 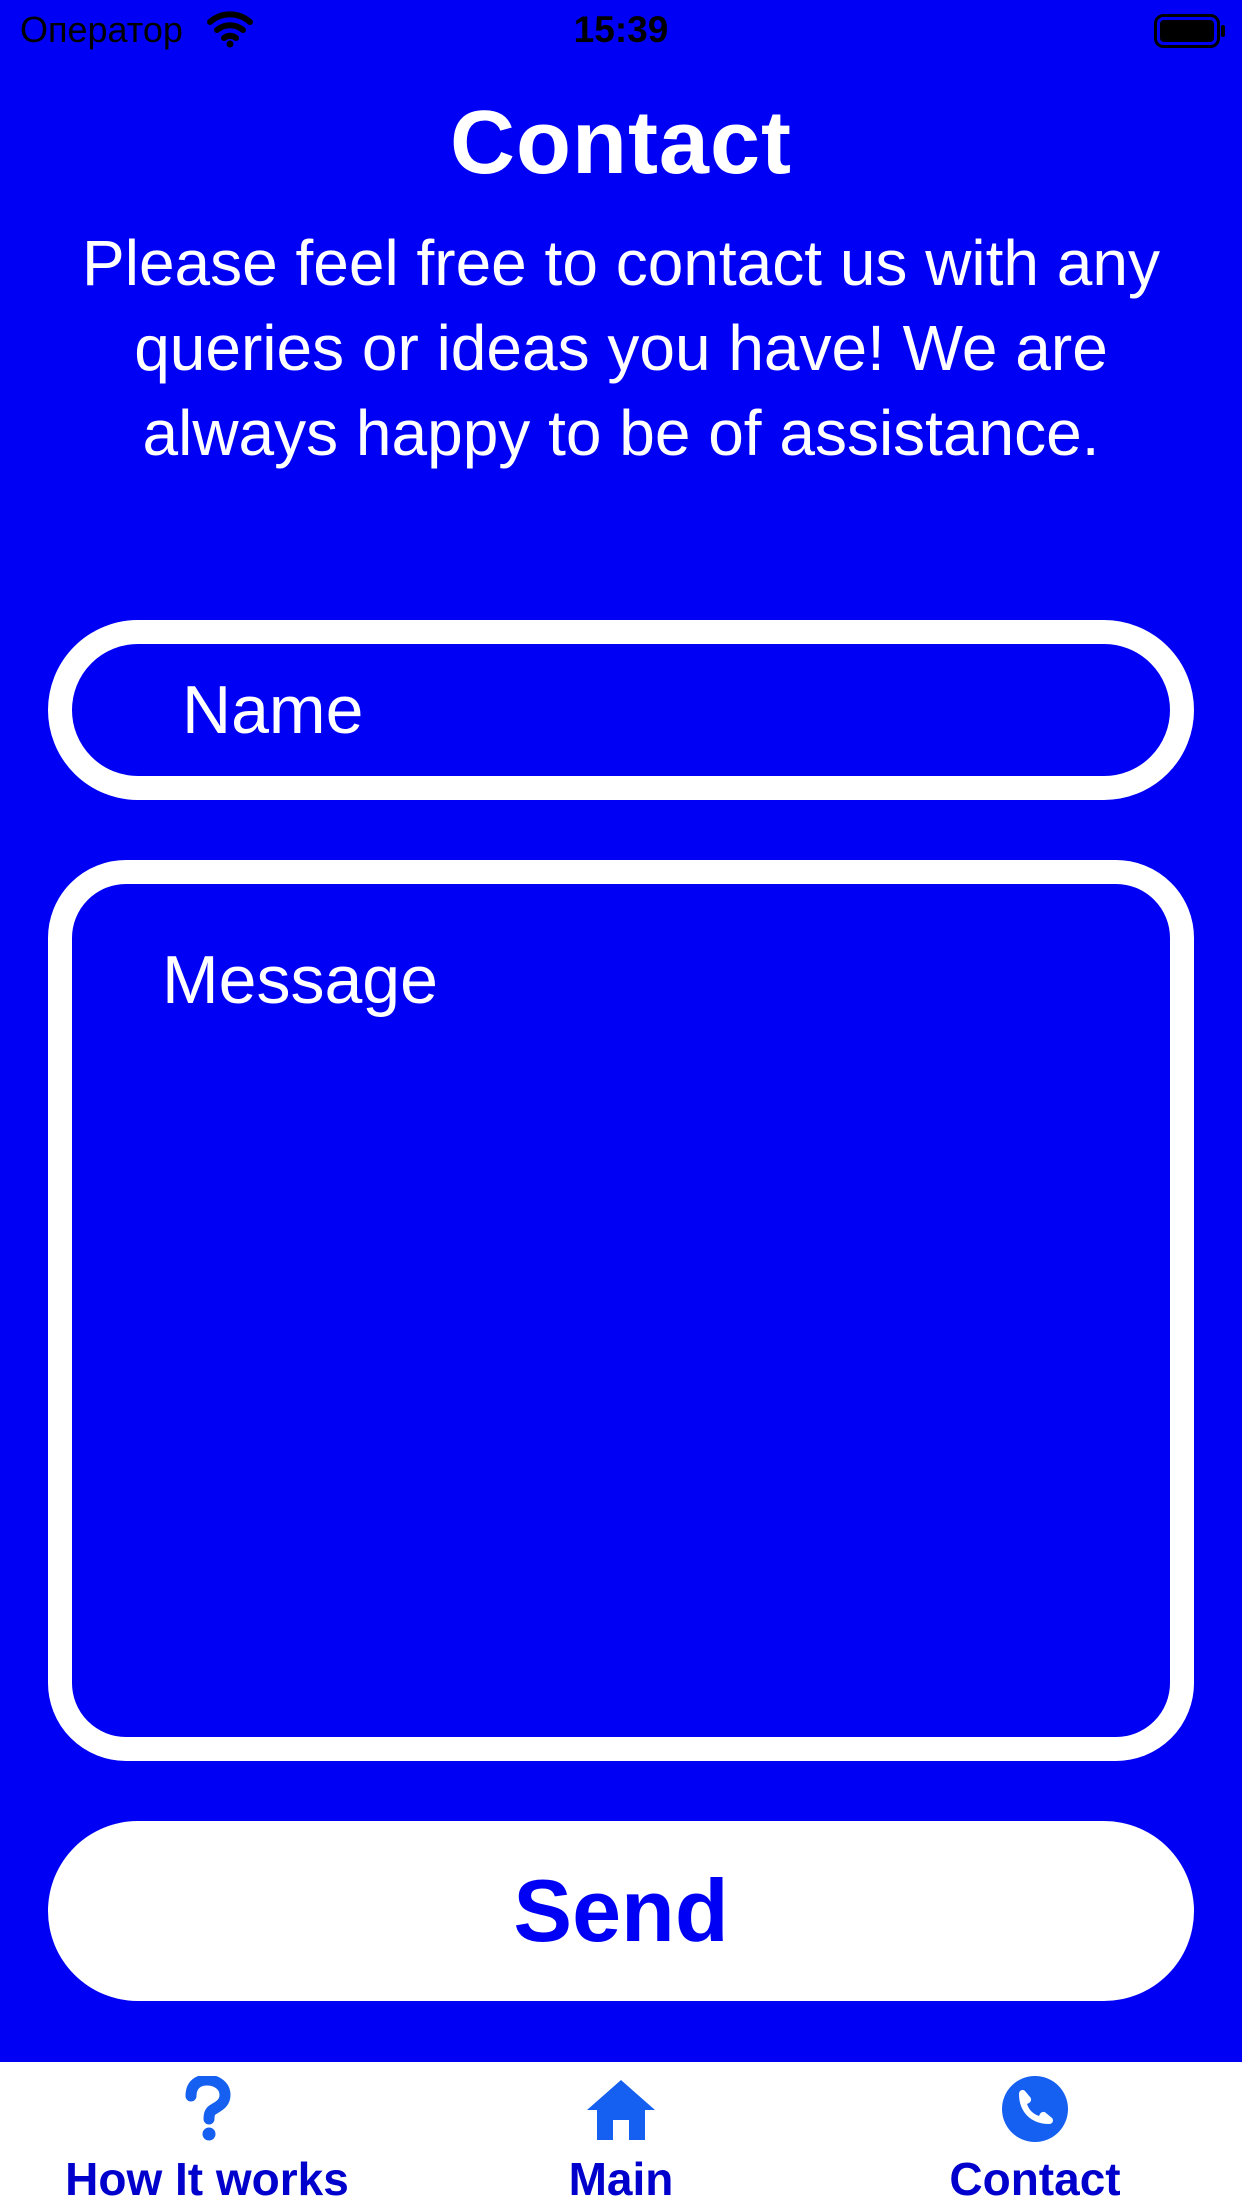 I want to click on tab-bar: How It works Main Contact, so click(x=621, y=2135).